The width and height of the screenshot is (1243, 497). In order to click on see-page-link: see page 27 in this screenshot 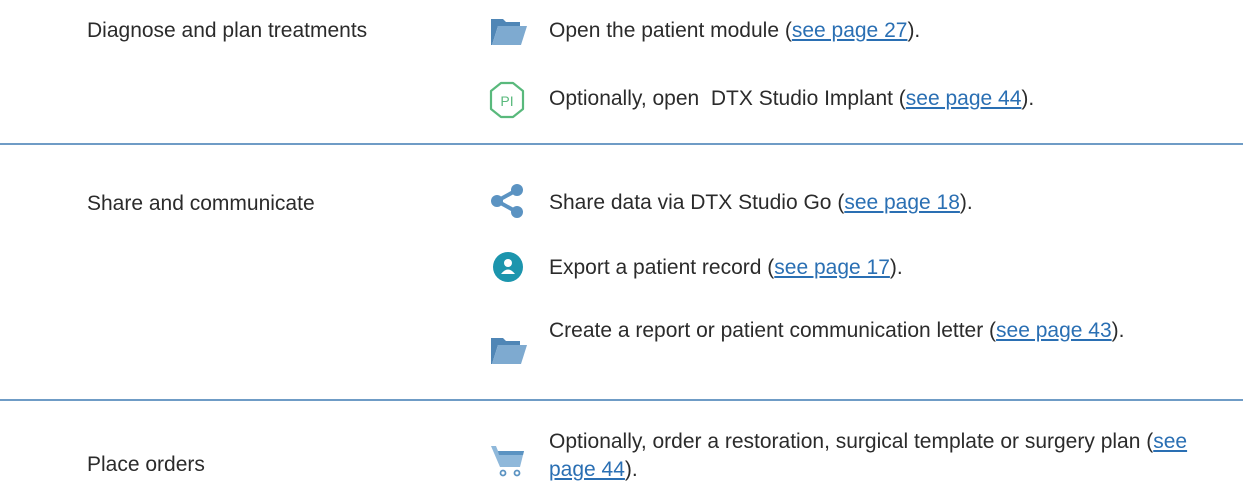, I will do `click(850, 30)`.